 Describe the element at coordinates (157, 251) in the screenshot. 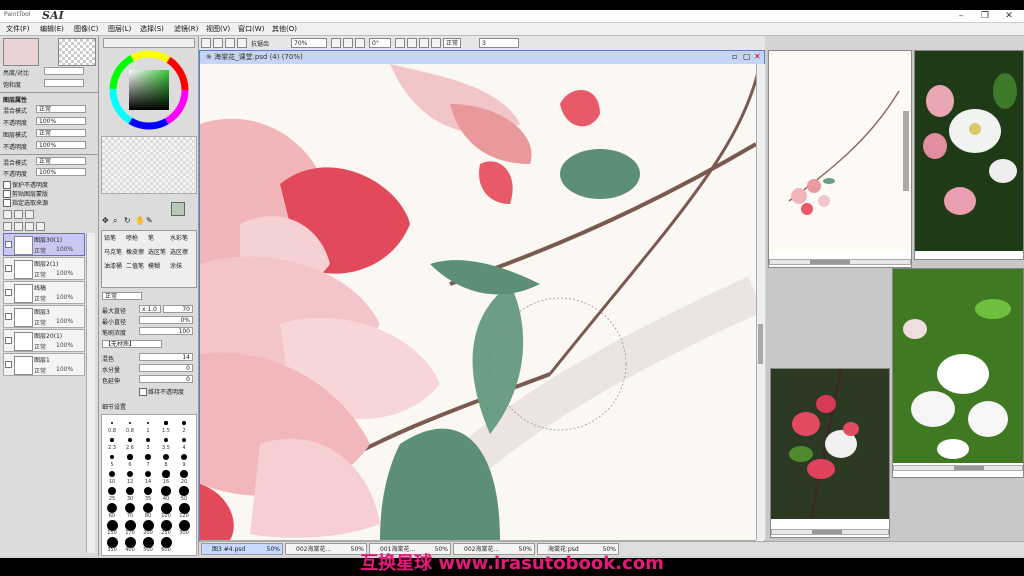

I see `tool-select-pen: 选区笔` at that location.